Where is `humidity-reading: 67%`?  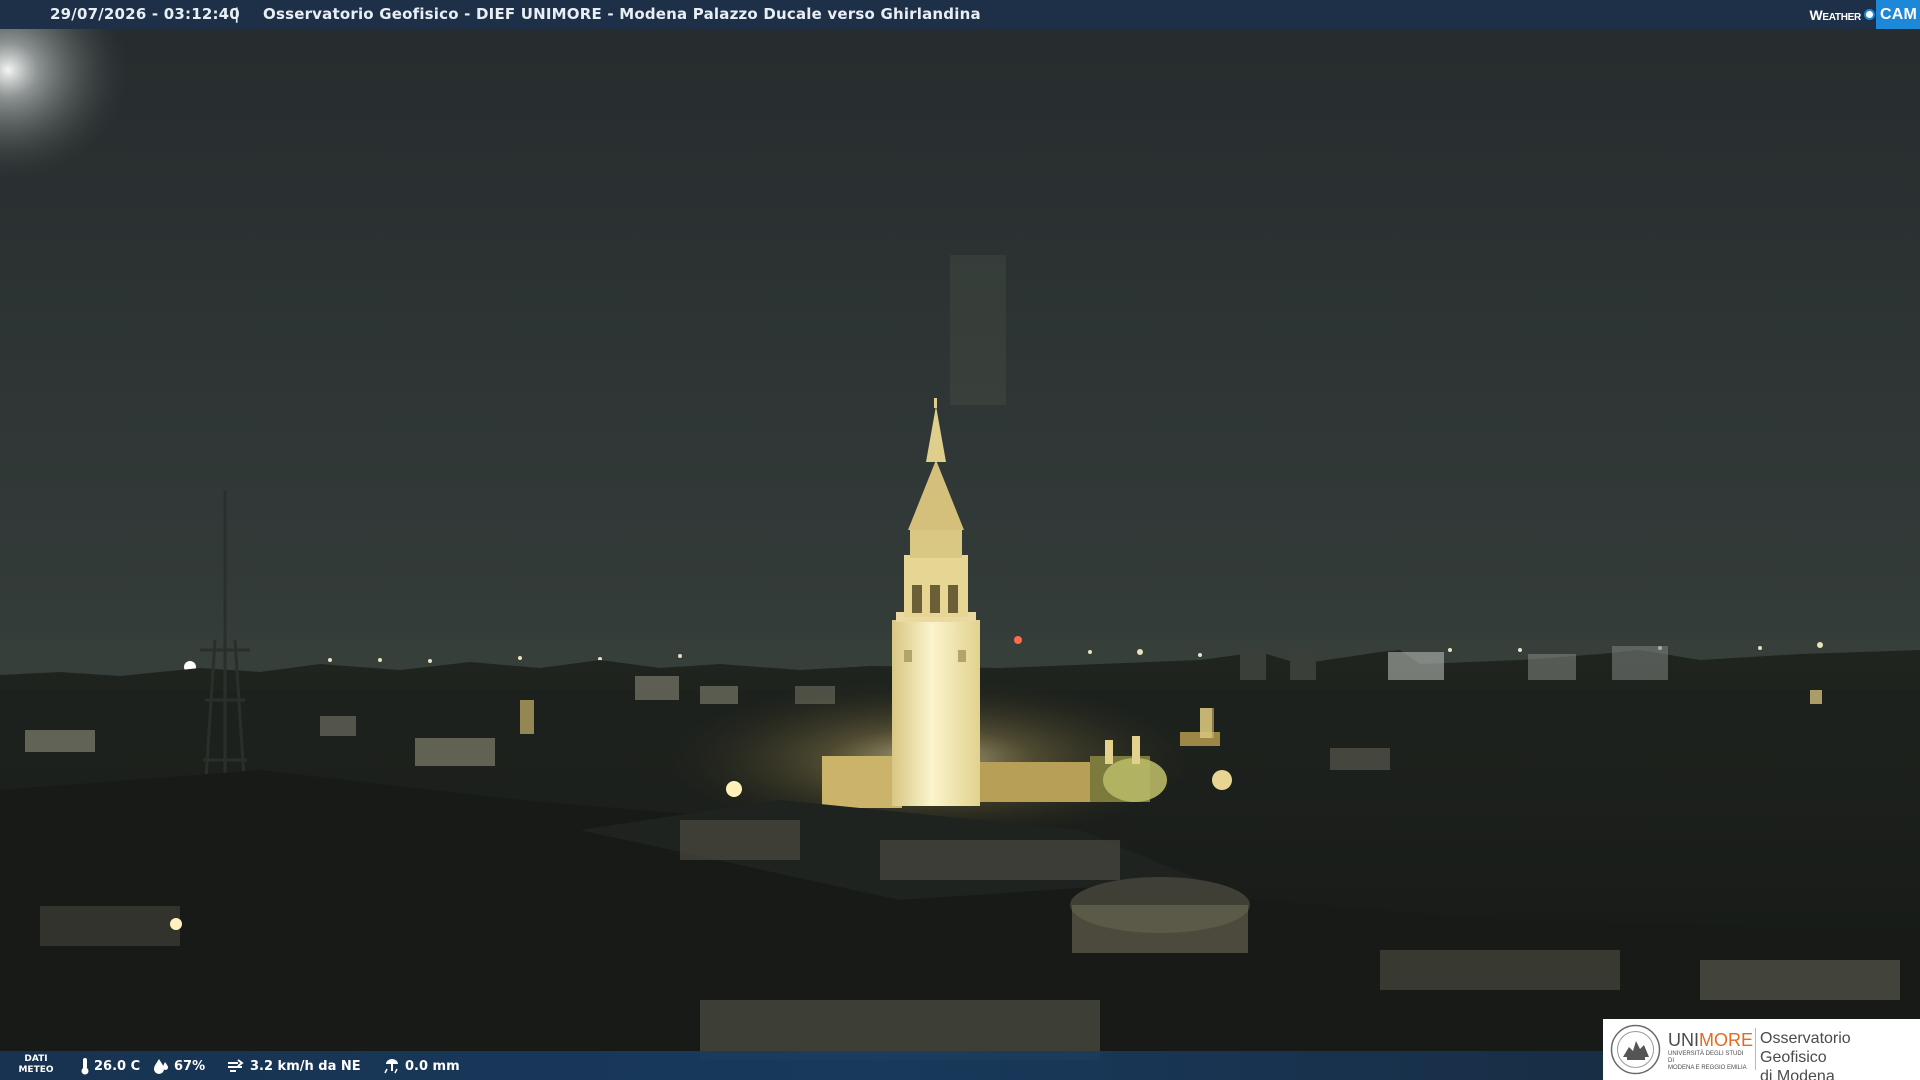
humidity-reading: 67% is located at coordinates (178, 1066).